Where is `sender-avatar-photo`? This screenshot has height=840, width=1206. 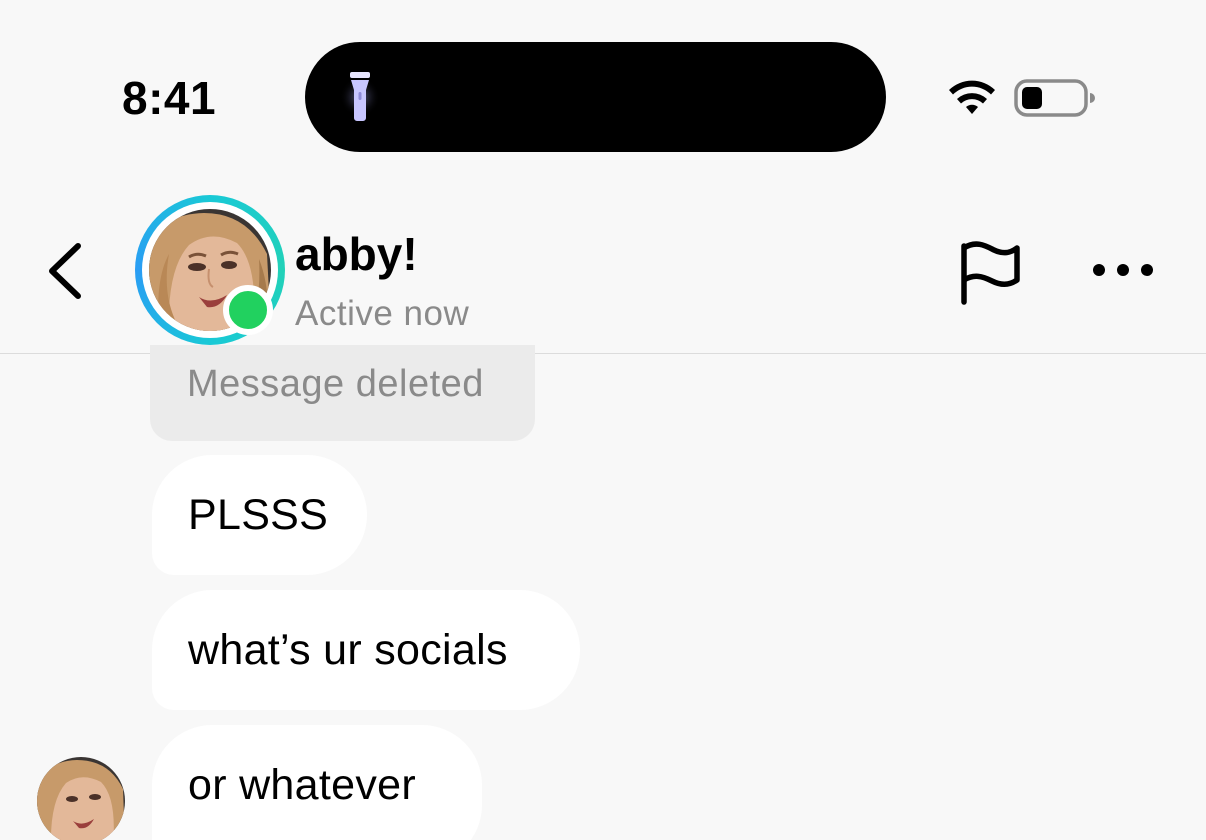
sender-avatar-photo is located at coordinates (81, 798).